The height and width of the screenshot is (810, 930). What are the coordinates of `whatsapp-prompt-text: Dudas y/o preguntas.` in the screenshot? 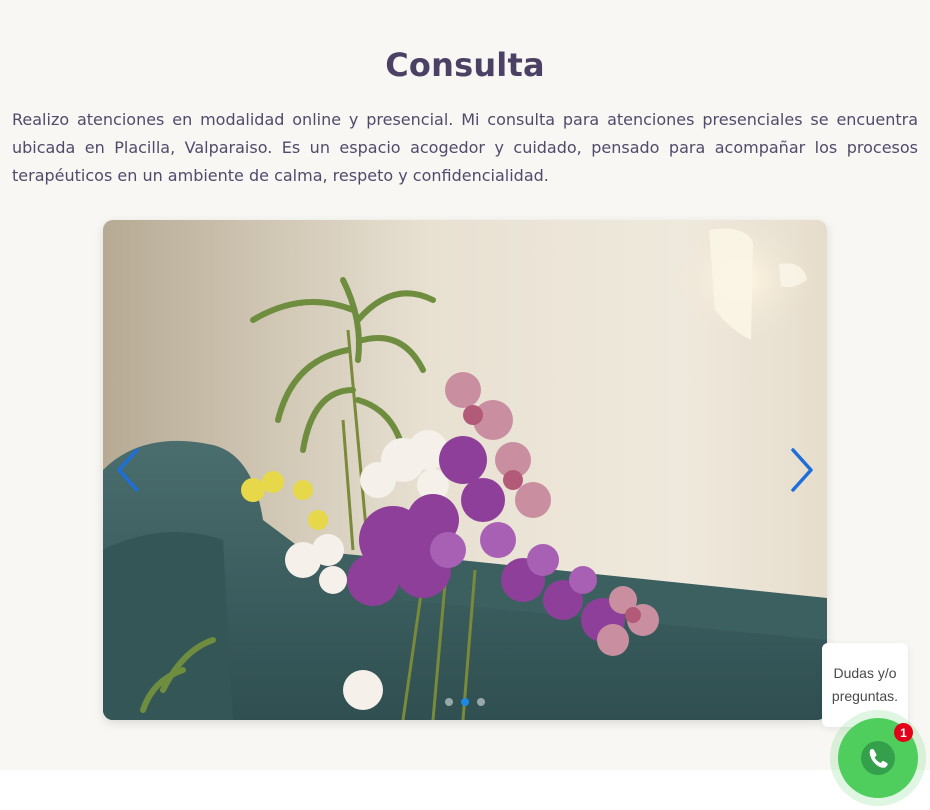 It's located at (865, 684).